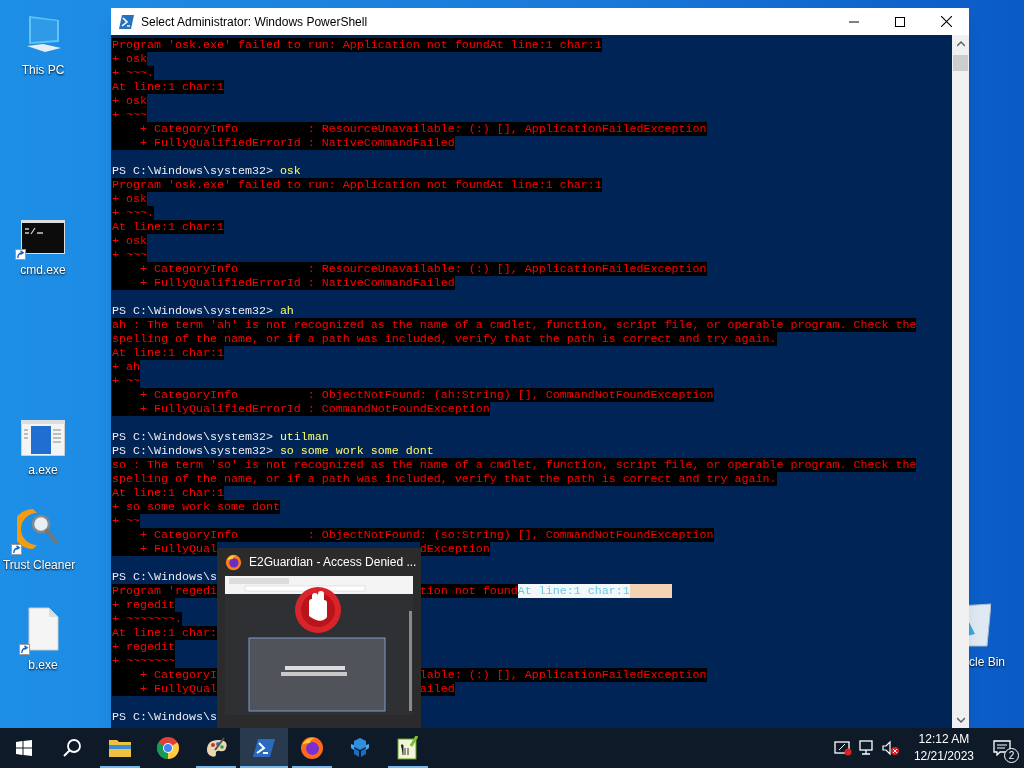 This screenshot has height=768, width=1024. Describe the element at coordinates (304, 437) in the screenshot. I see `command-text: utilman` at that location.